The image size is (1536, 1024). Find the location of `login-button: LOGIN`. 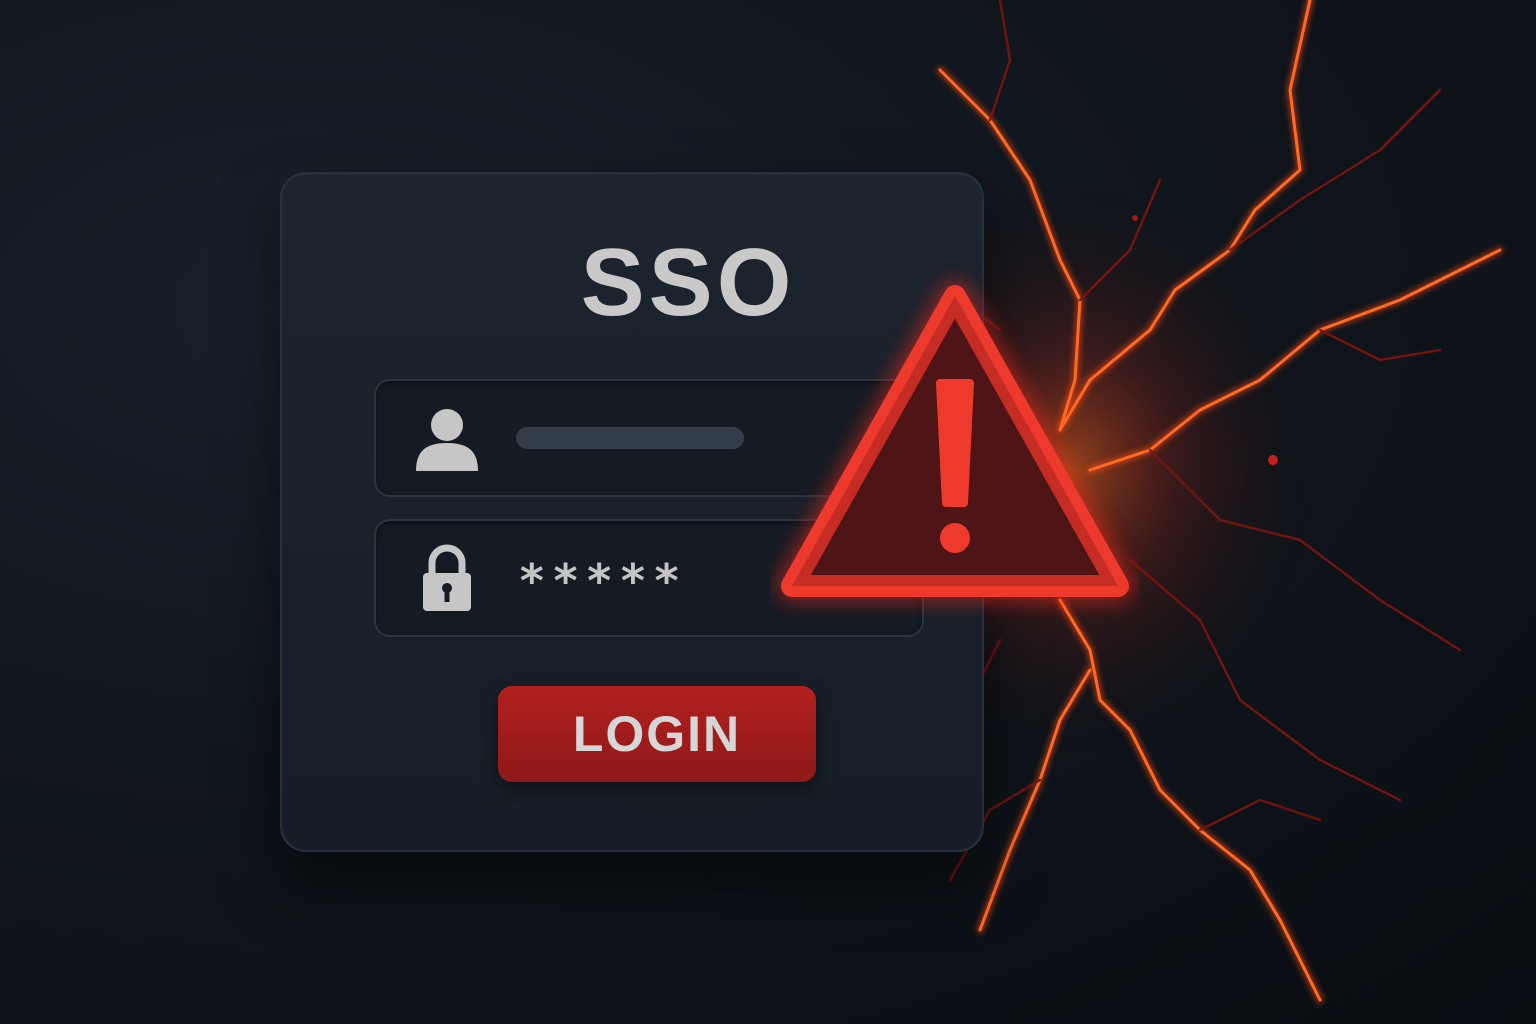

login-button: LOGIN is located at coordinates (657, 734).